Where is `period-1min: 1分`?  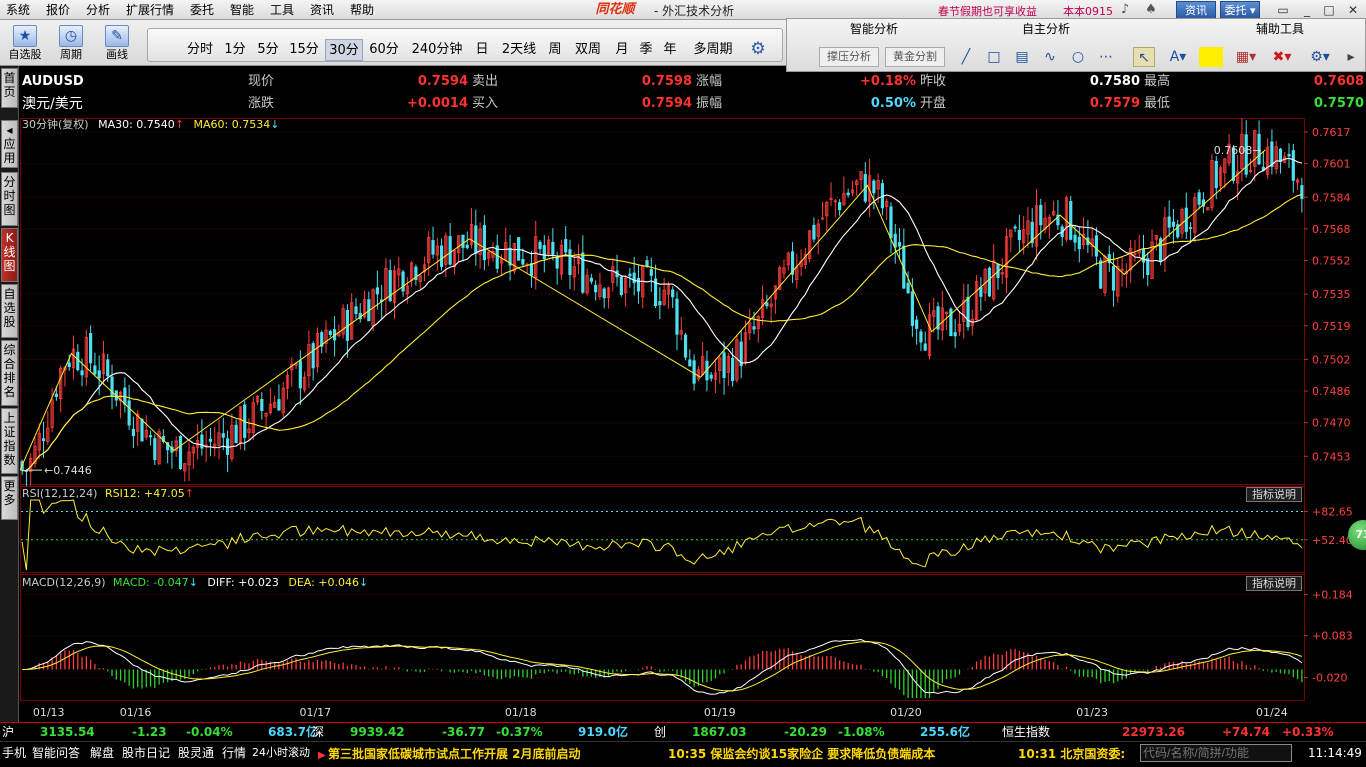 period-1min: 1分 is located at coordinates (235, 50).